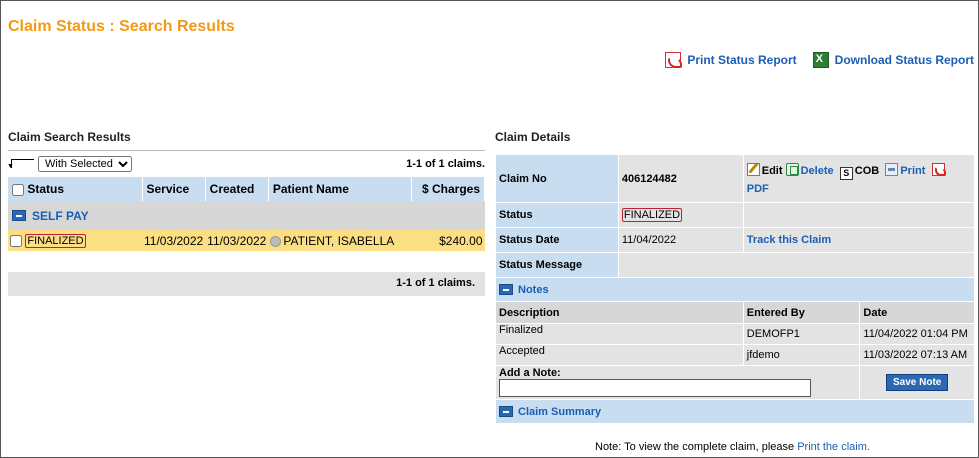  What do you see at coordinates (237, 240) in the screenshot?
I see `cell-created: 11/03/2022` at bounding box center [237, 240].